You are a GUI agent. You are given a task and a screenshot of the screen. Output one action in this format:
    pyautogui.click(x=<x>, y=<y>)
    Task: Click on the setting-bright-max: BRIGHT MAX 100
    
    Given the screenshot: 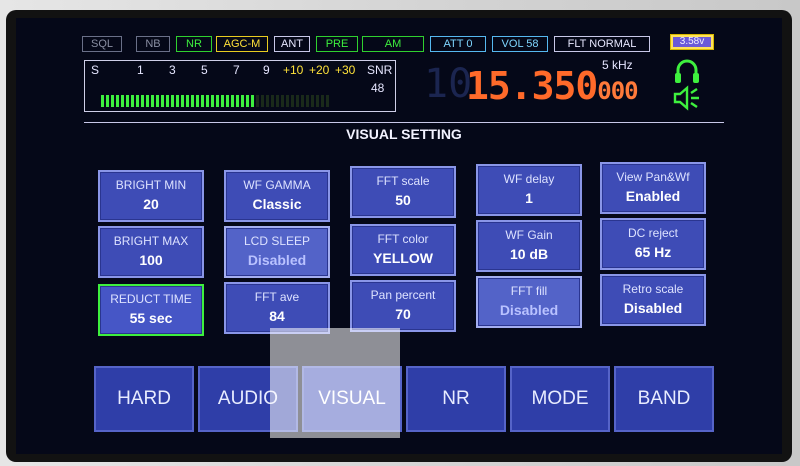 What is the action you would take?
    pyautogui.click(x=151, y=252)
    